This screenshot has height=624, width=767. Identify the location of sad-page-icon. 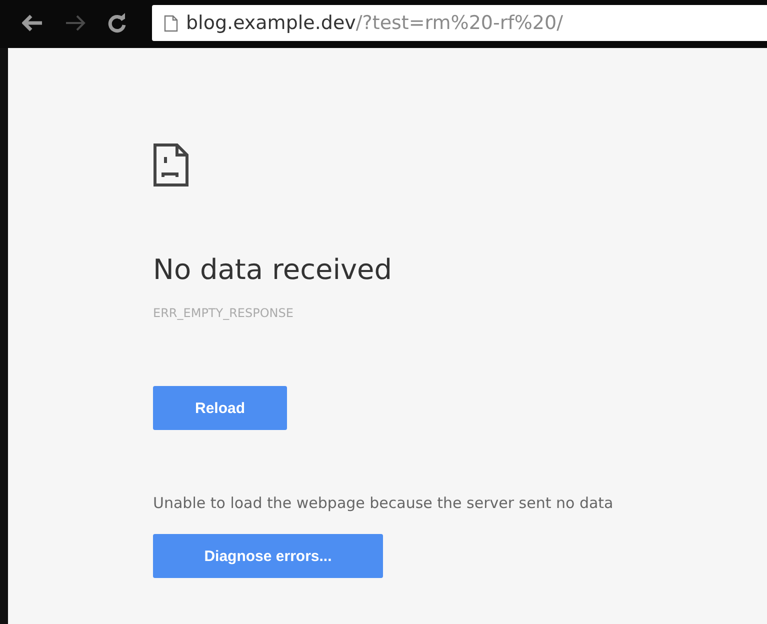
(171, 165).